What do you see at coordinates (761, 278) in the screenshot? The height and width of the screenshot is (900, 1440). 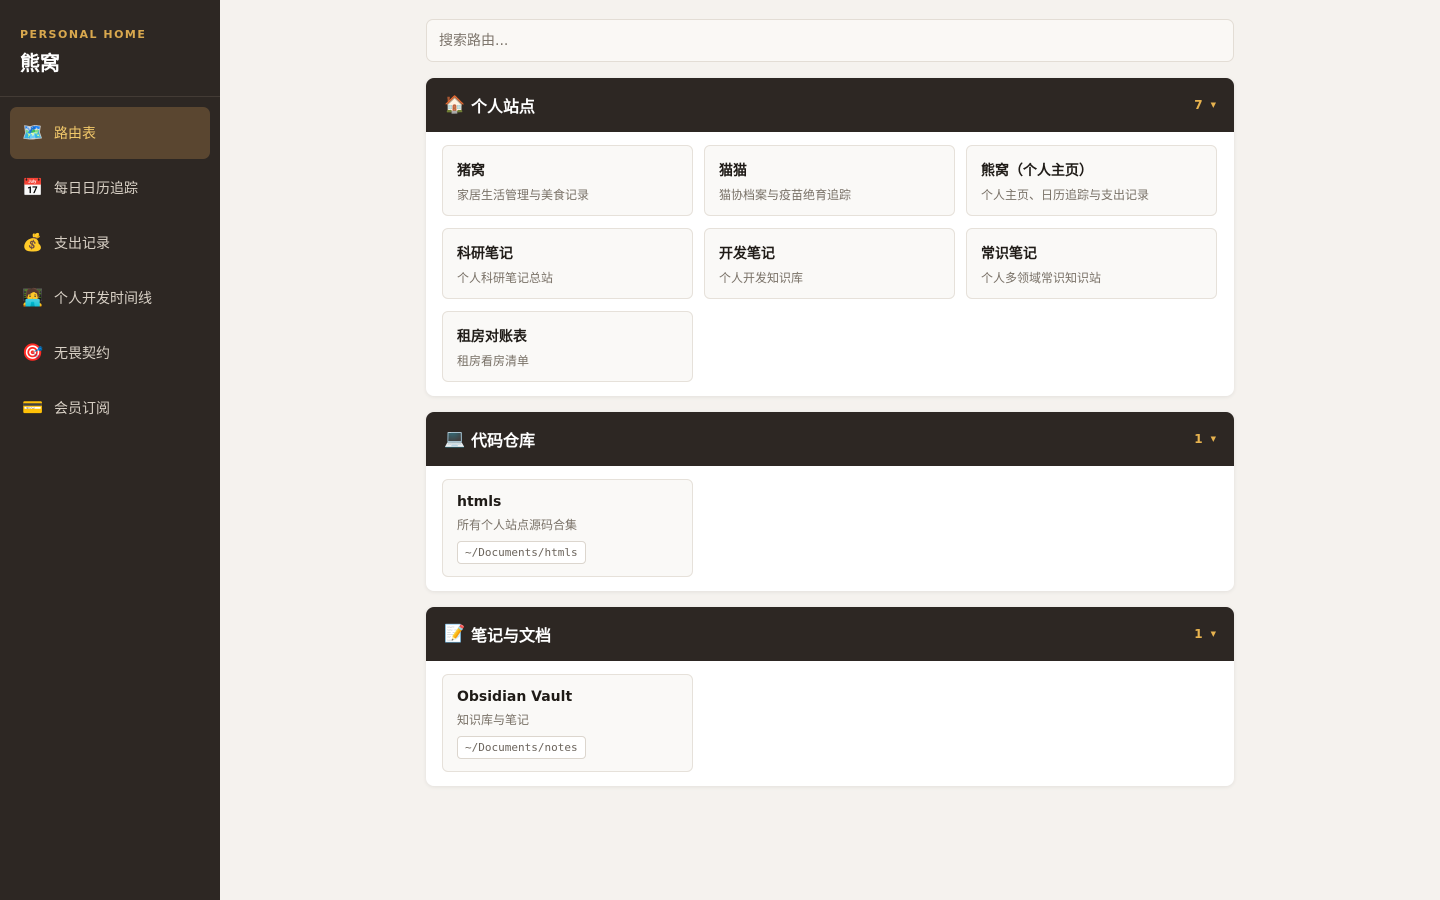 I see `card-description: 个人开发知识库` at bounding box center [761, 278].